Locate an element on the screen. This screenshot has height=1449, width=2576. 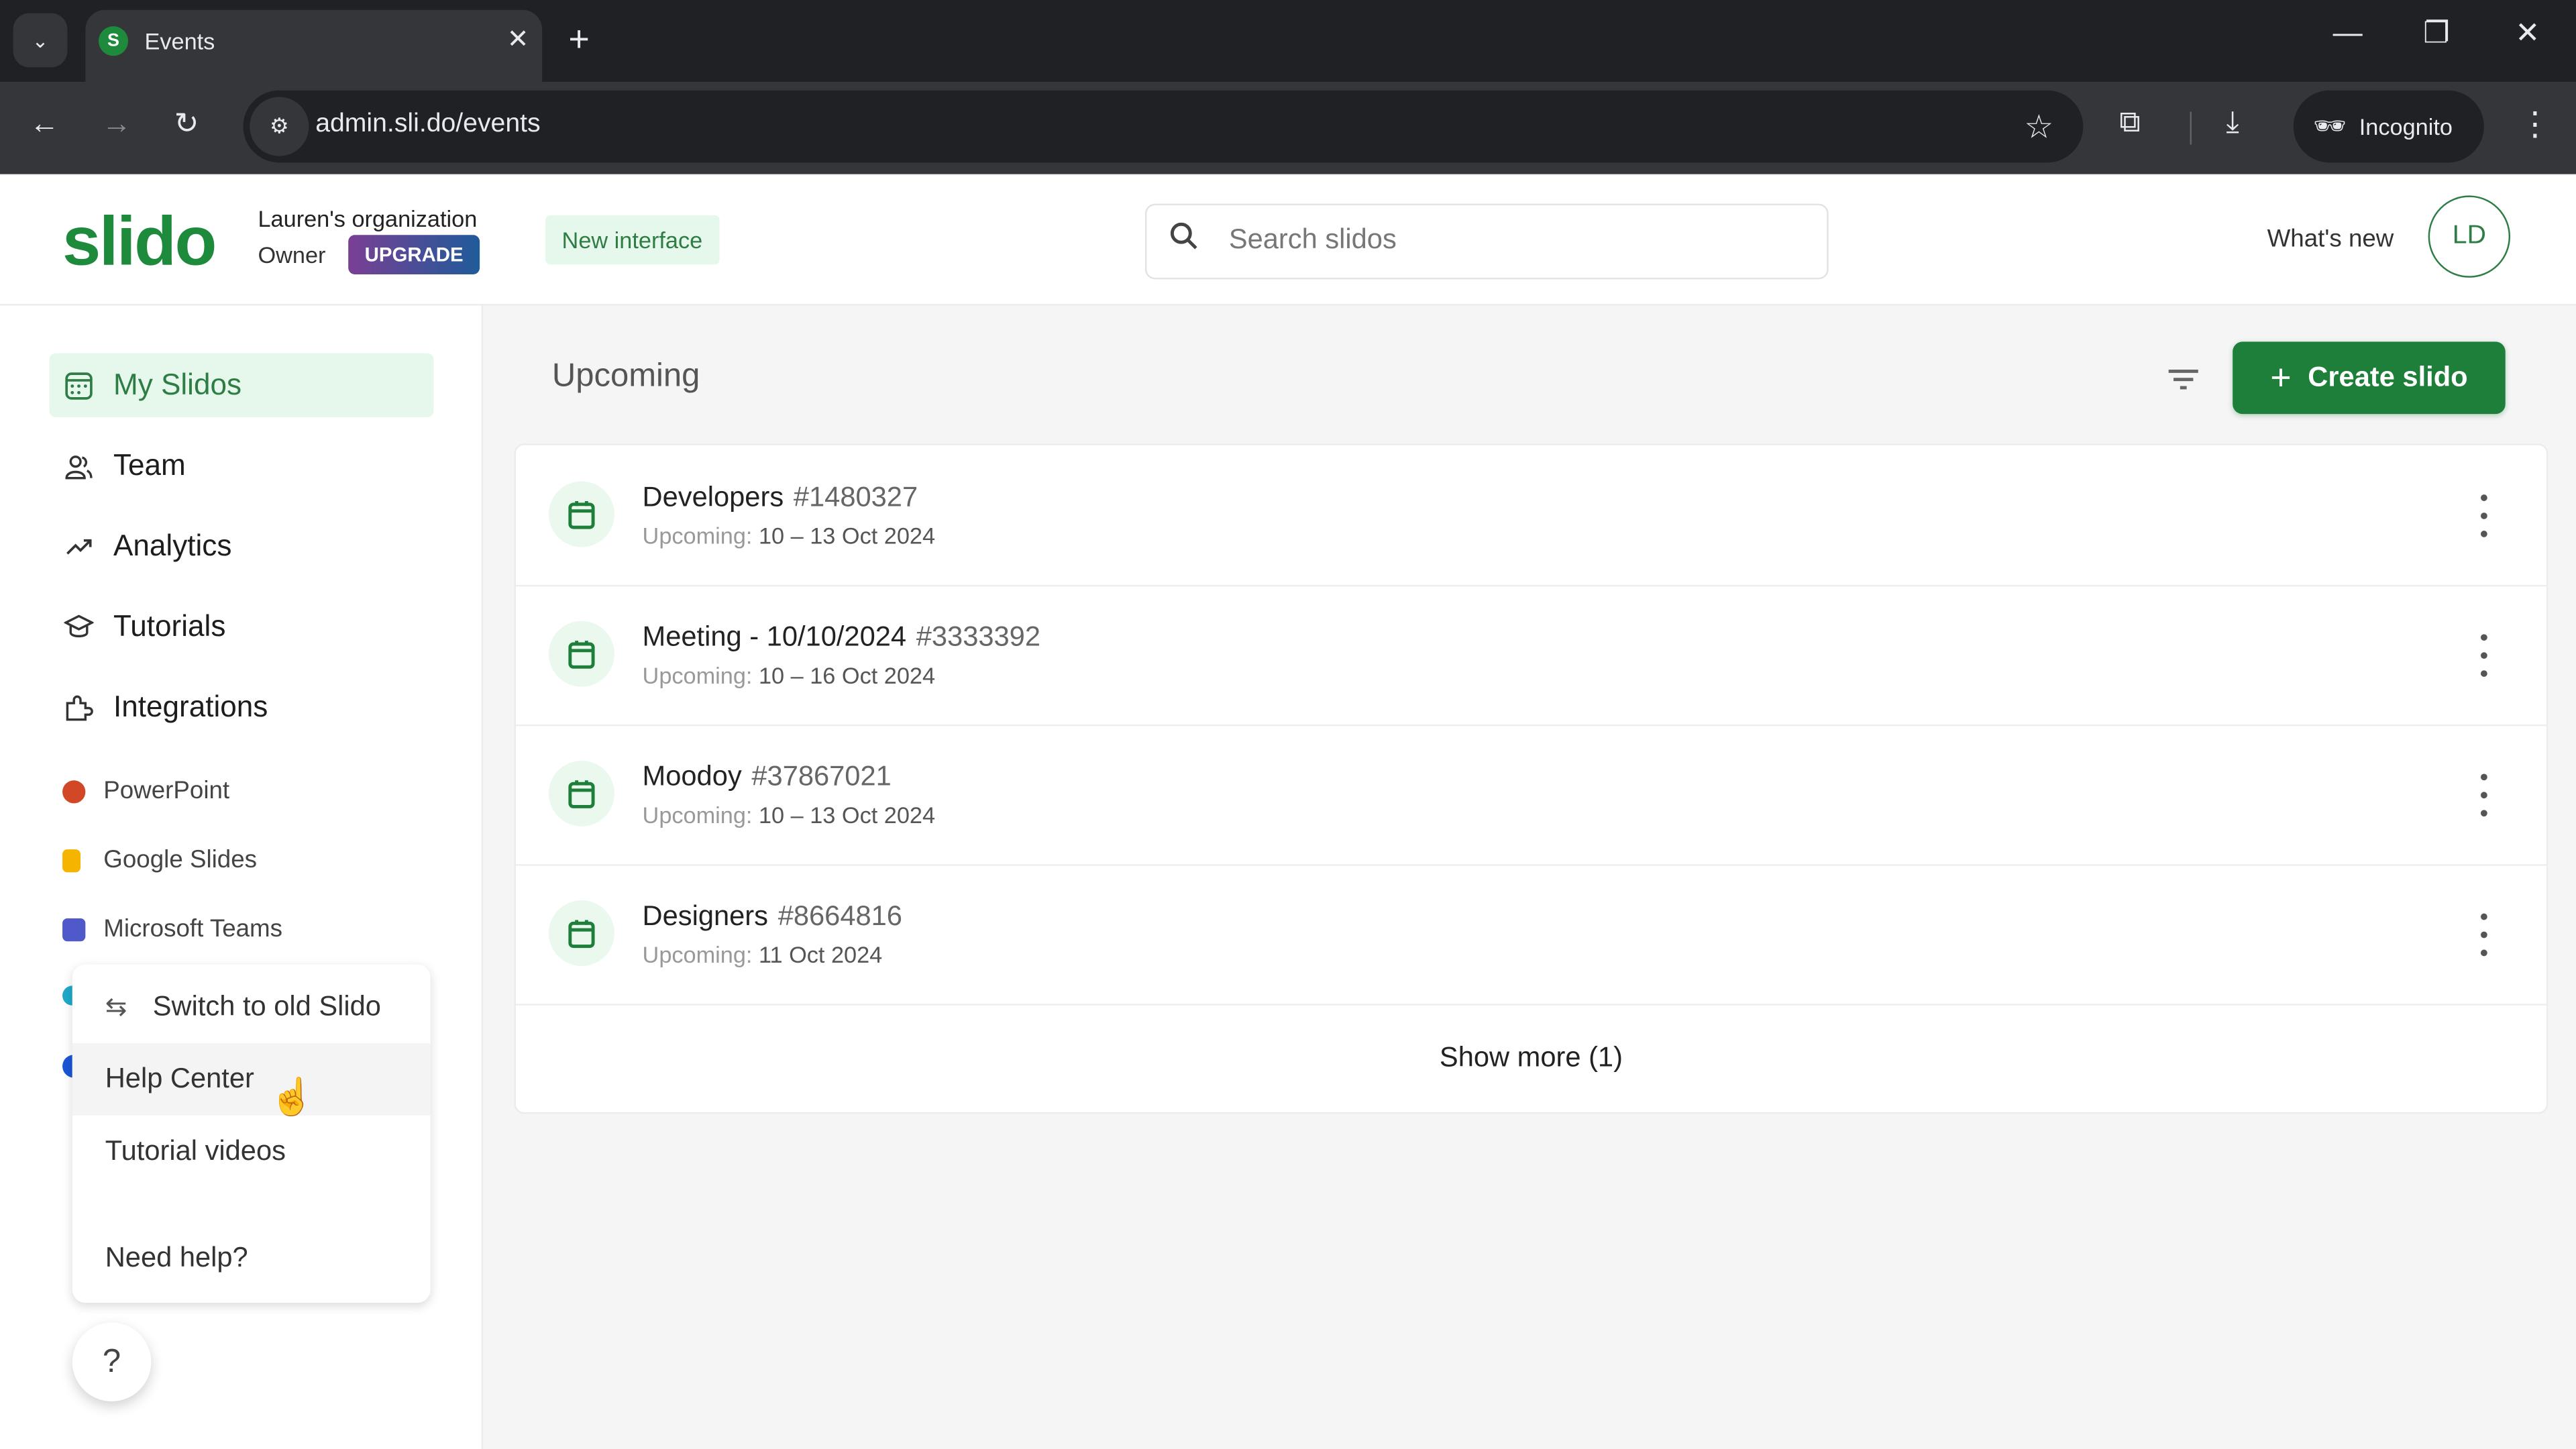
site-info-icon: ⚙ is located at coordinates (279, 126).